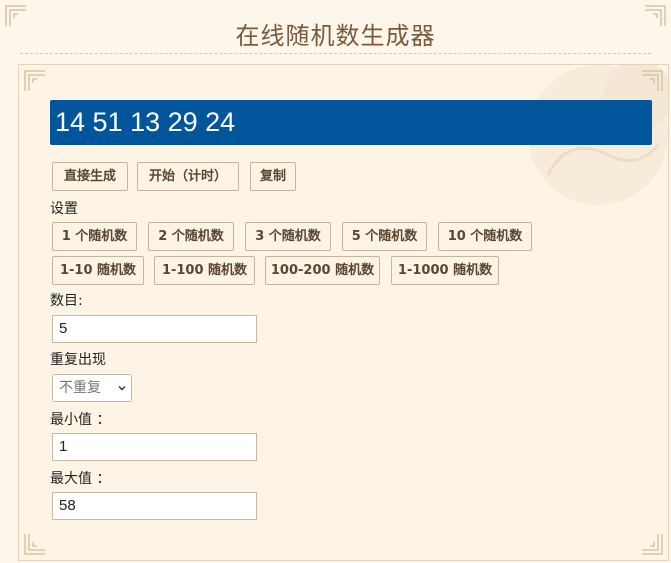 The image size is (671, 563). What do you see at coordinates (273, 176) in the screenshot?
I see `copy-button: 复制` at bounding box center [273, 176].